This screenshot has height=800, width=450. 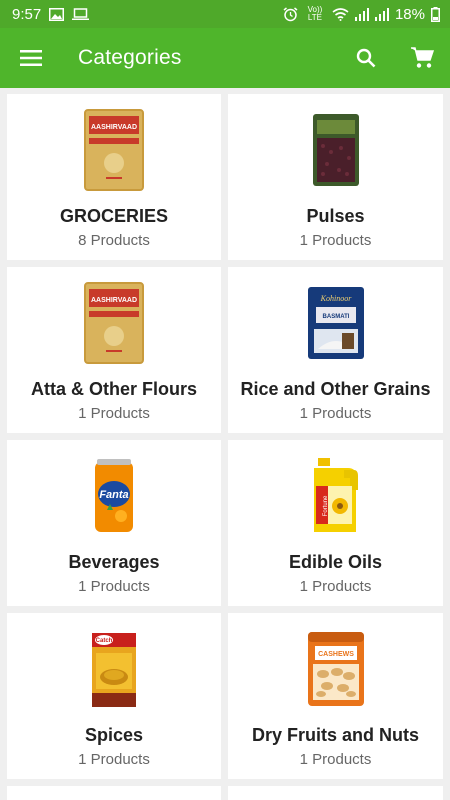 I want to click on svg-text: Fanta, so click(x=113, y=495).